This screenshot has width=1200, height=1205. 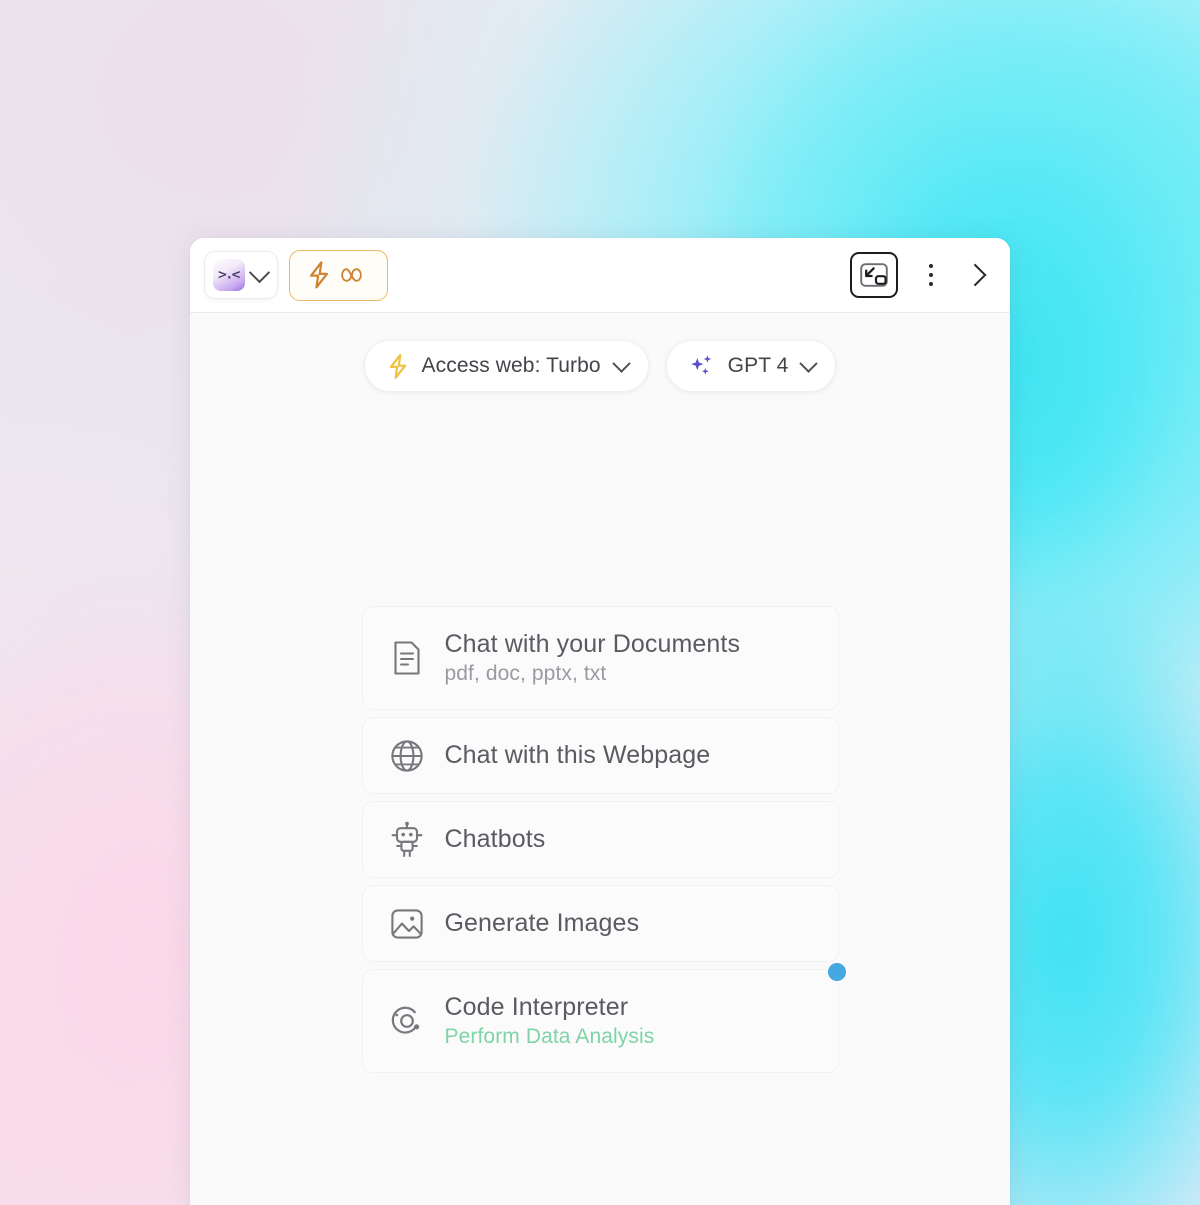 I want to click on card-text-group: Chat with this Webpage, so click(x=578, y=755).